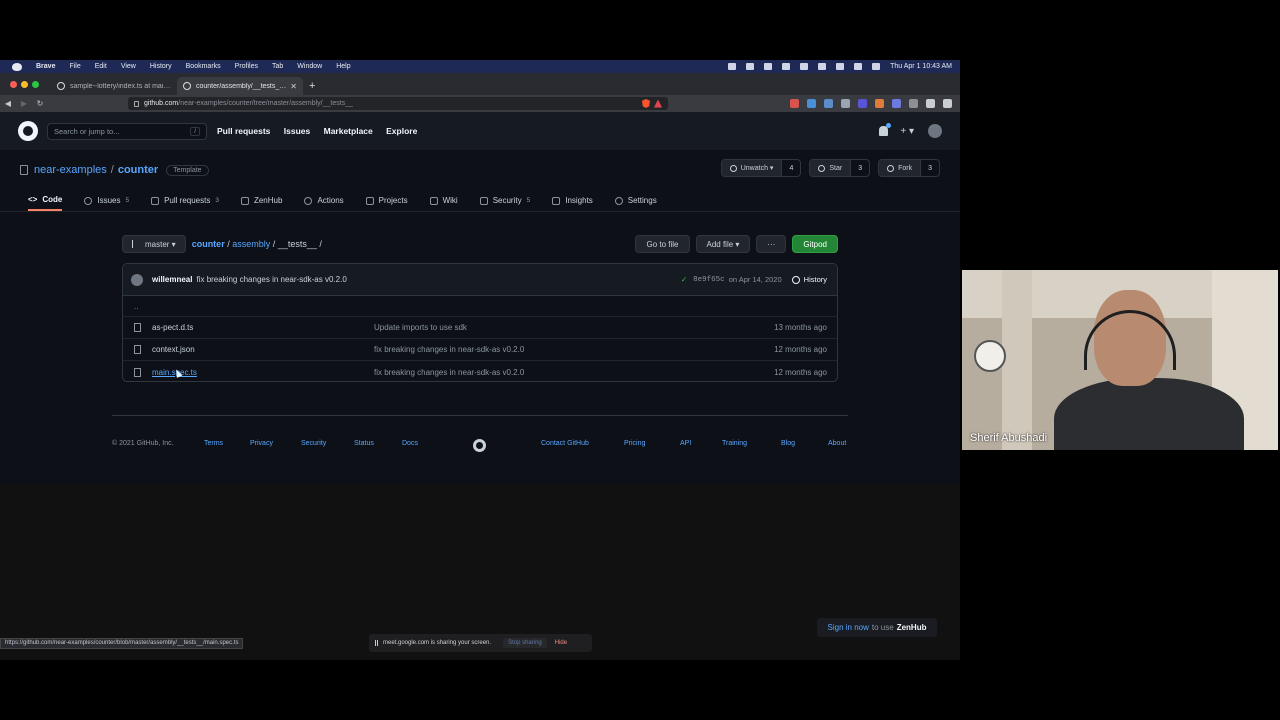 This screenshot has width=1280, height=720. Describe the element at coordinates (786, 66) in the screenshot. I see `tray-battery-icon` at that location.